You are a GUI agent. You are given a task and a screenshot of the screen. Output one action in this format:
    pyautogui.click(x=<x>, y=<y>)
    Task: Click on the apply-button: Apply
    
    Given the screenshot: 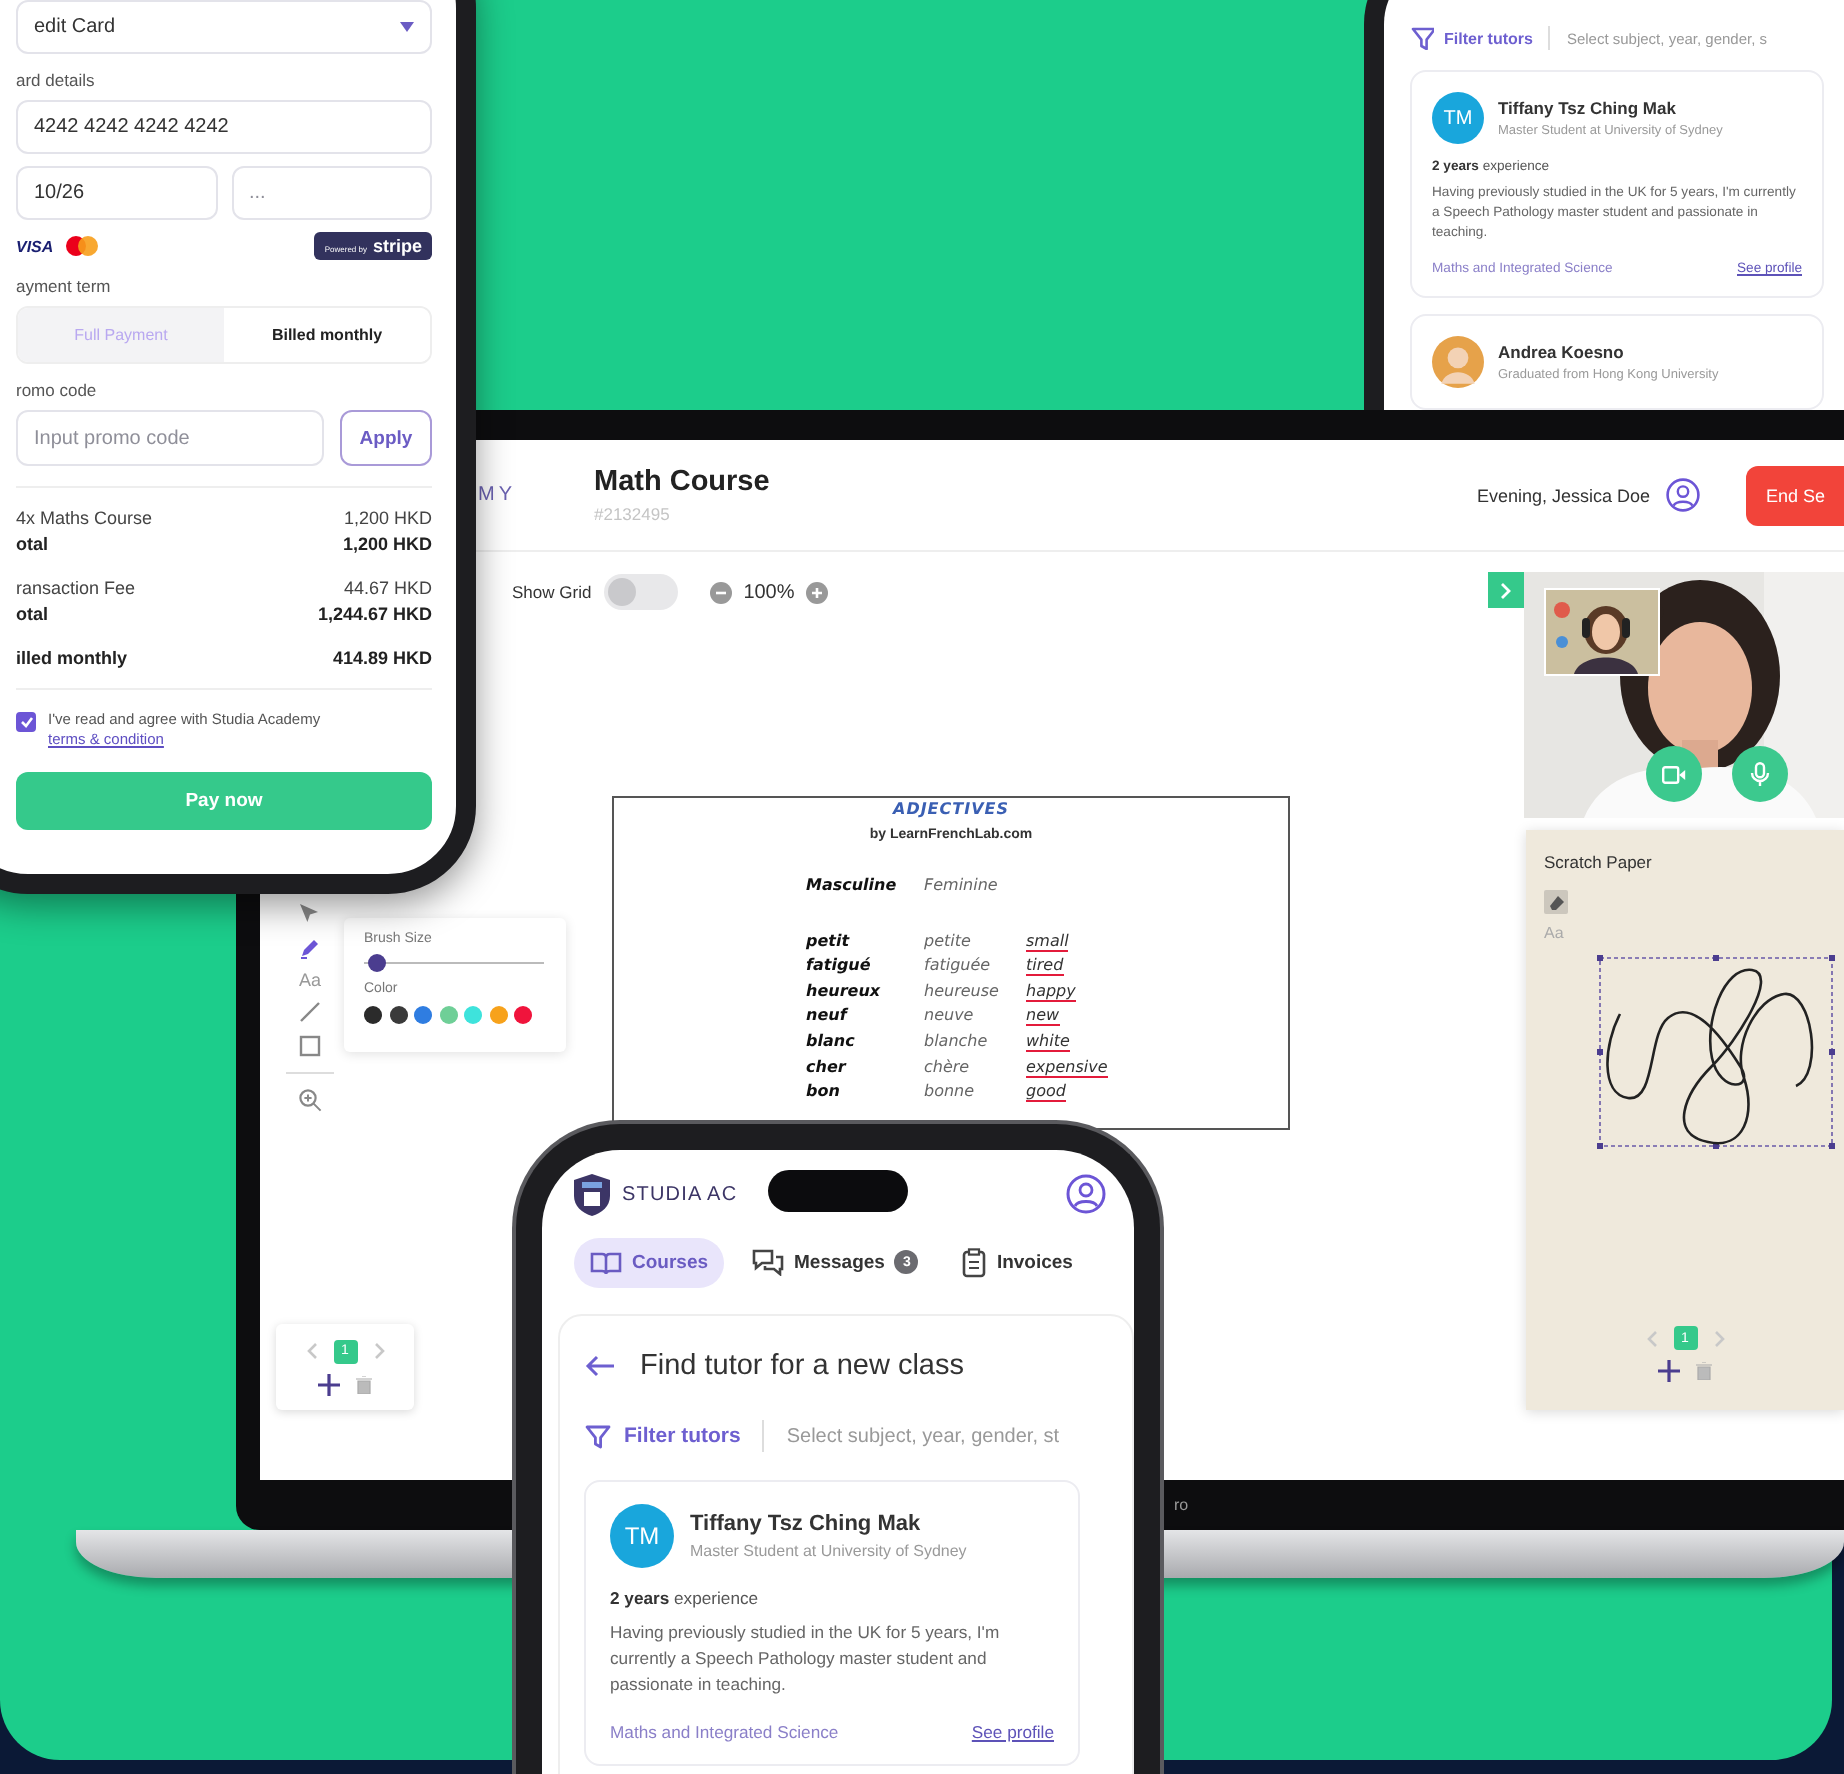 What is the action you would take?
    pyautogui.click(x=386, y=438)
    